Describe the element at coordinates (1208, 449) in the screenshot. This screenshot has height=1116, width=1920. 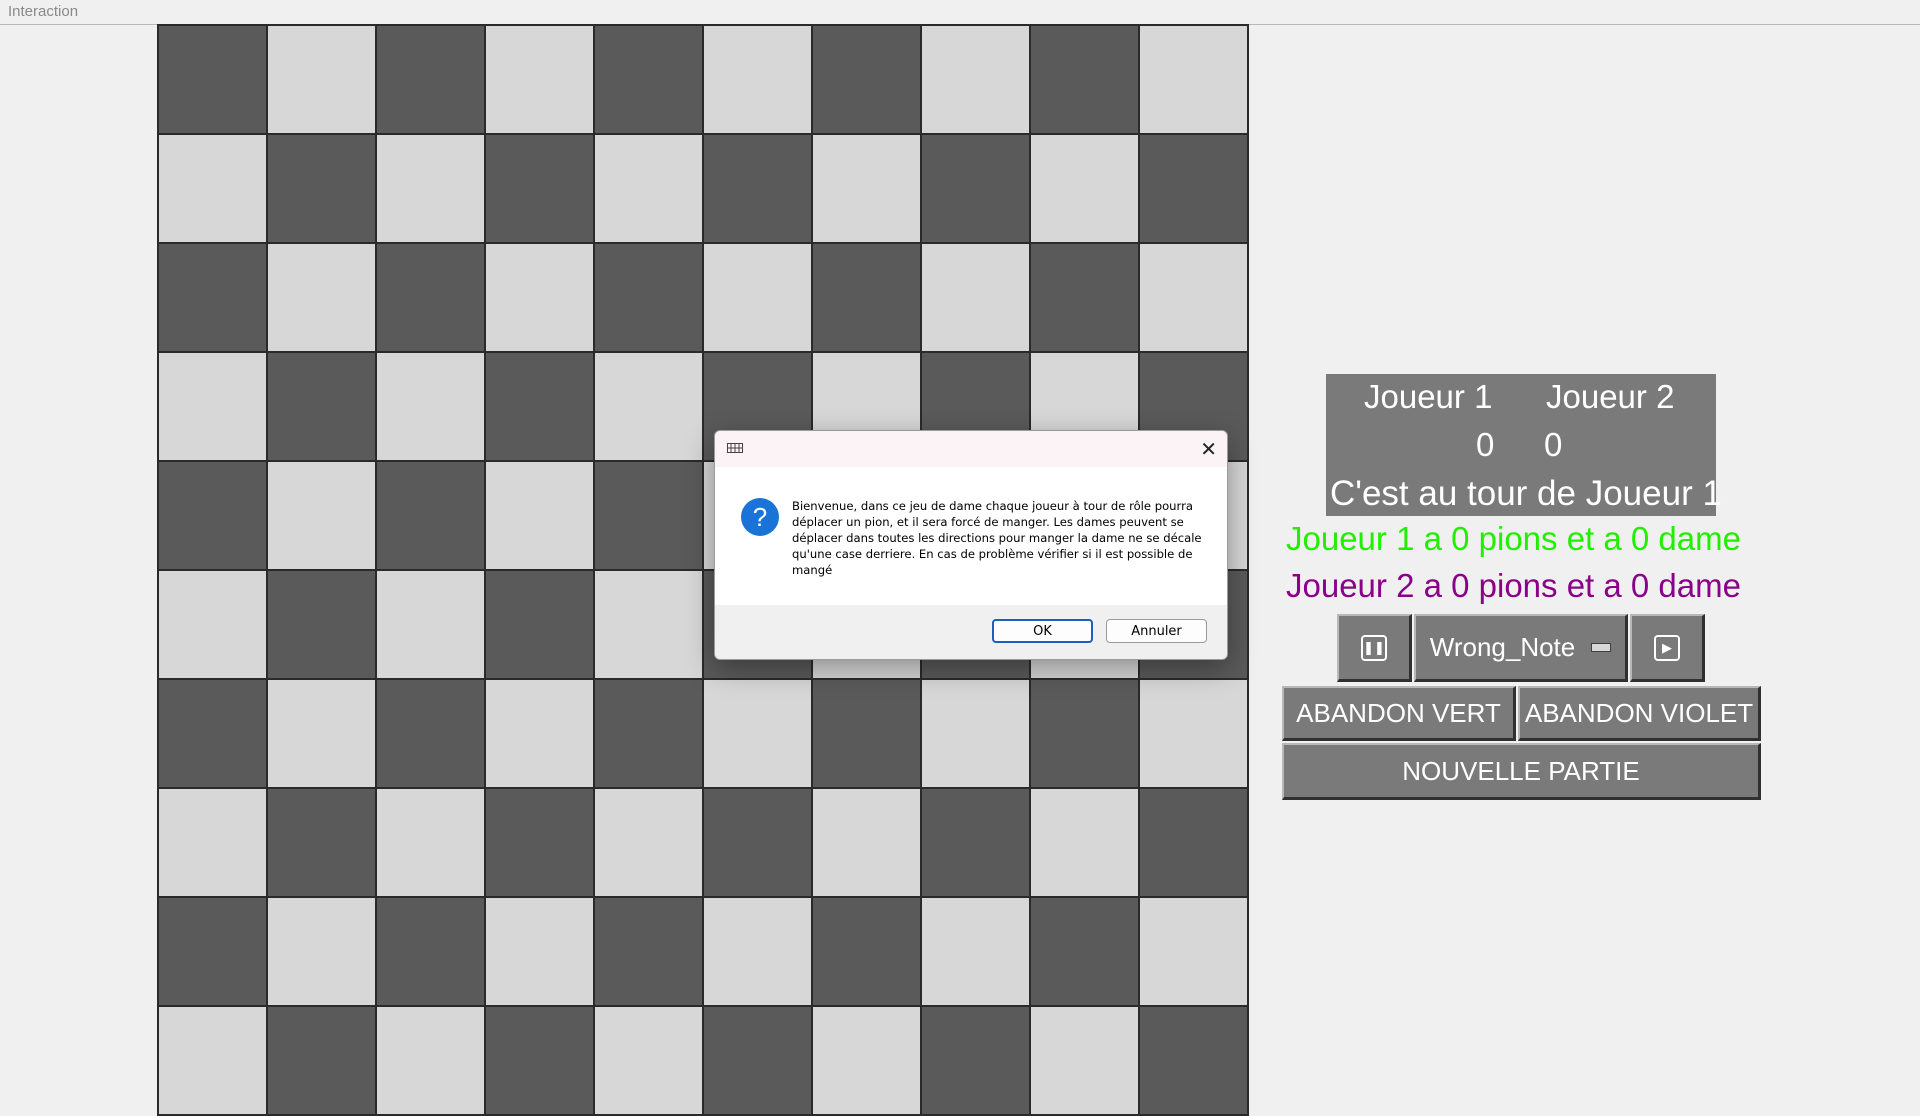
I see `close-icon: ✕` at that location.